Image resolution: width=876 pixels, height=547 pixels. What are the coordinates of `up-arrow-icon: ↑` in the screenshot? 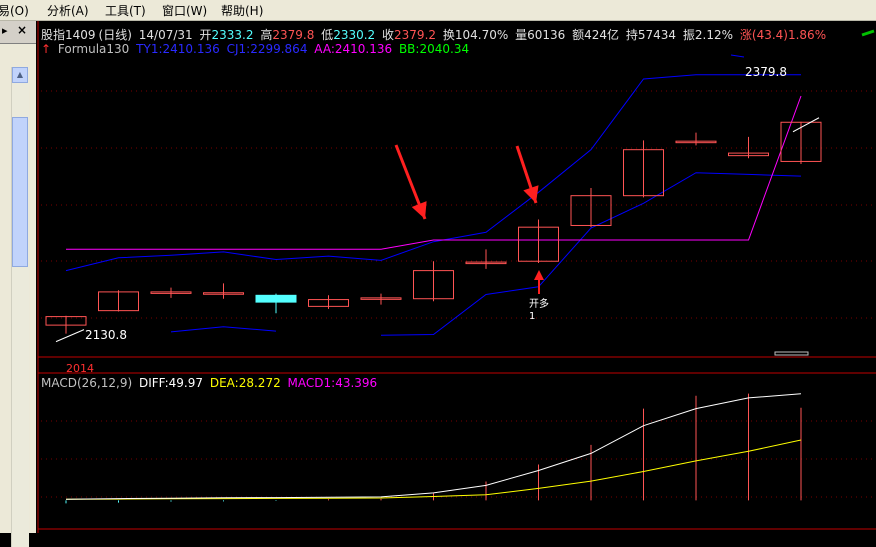 It's located at (46, 49).